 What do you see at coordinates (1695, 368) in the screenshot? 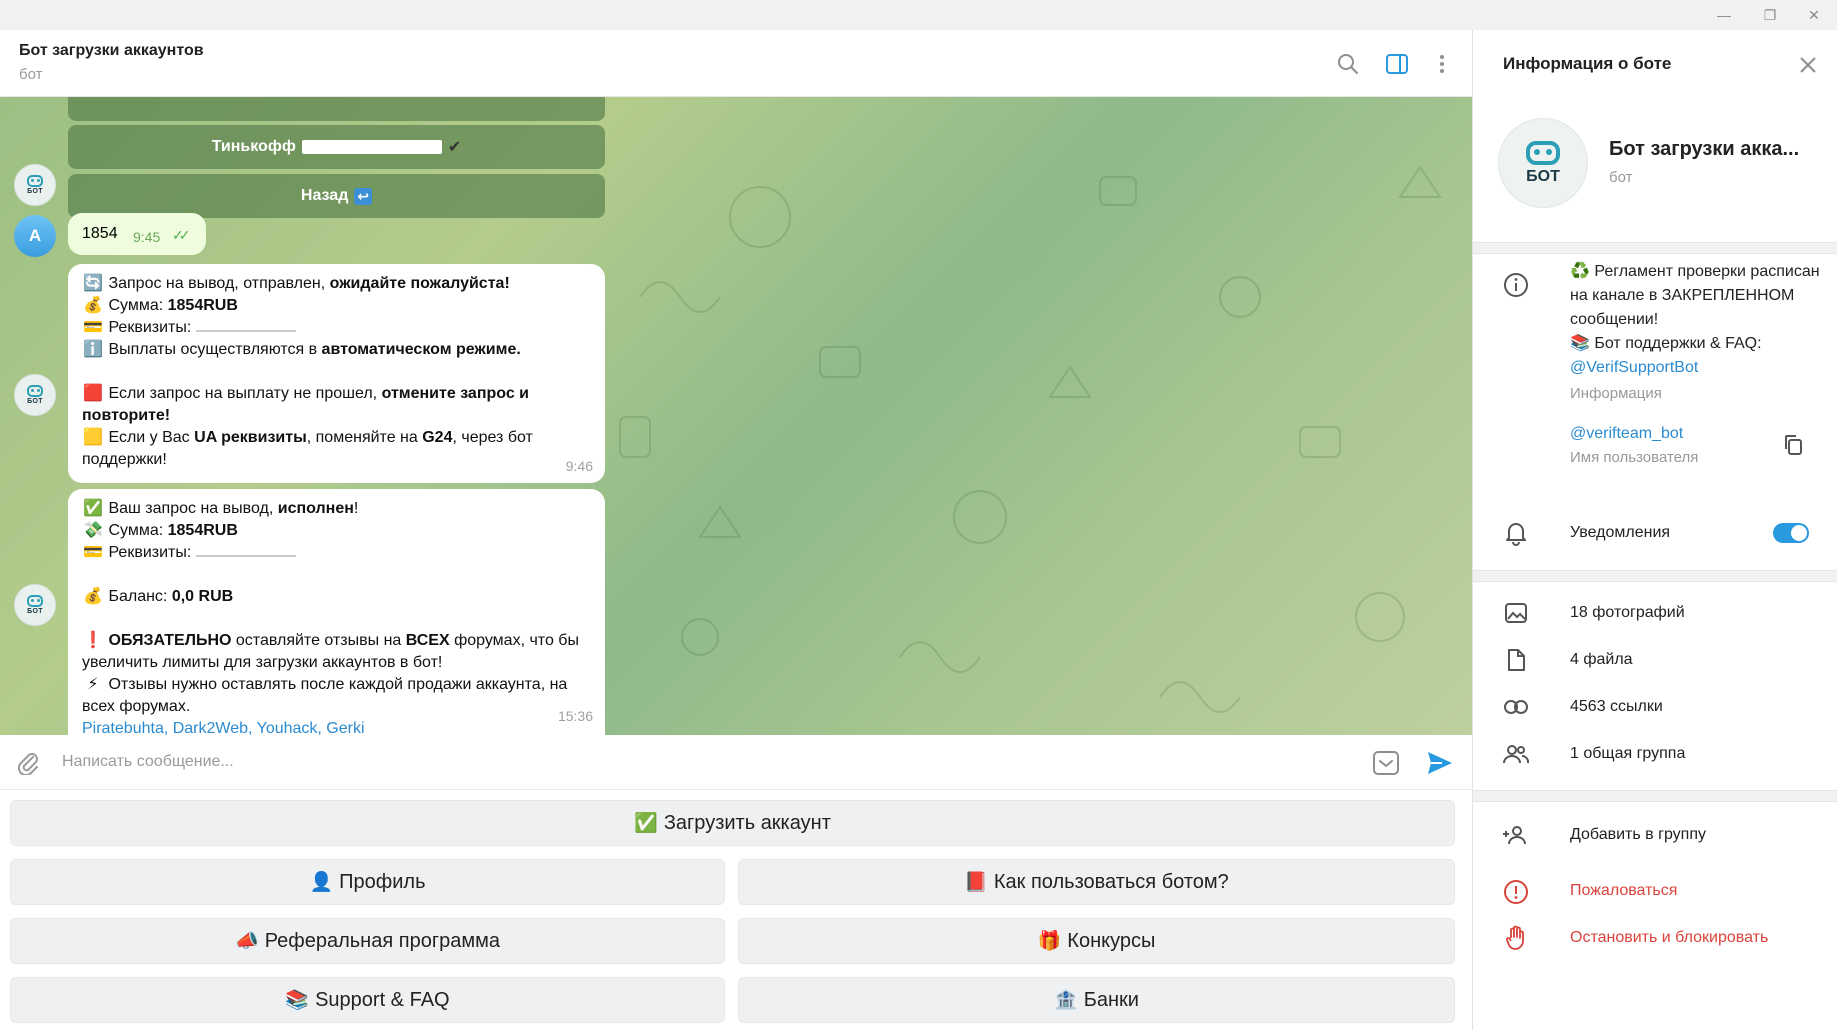
I see `support-bot-link: @VerifSupportBot` at bounding box center [1695, 368].